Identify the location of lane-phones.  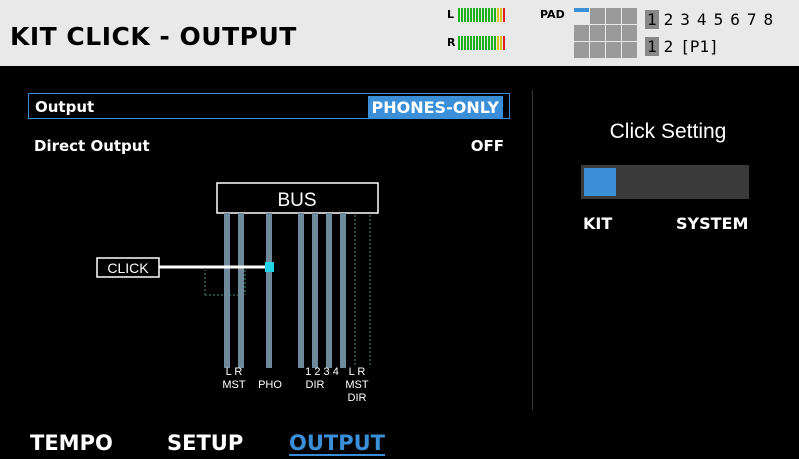
(269, 290).